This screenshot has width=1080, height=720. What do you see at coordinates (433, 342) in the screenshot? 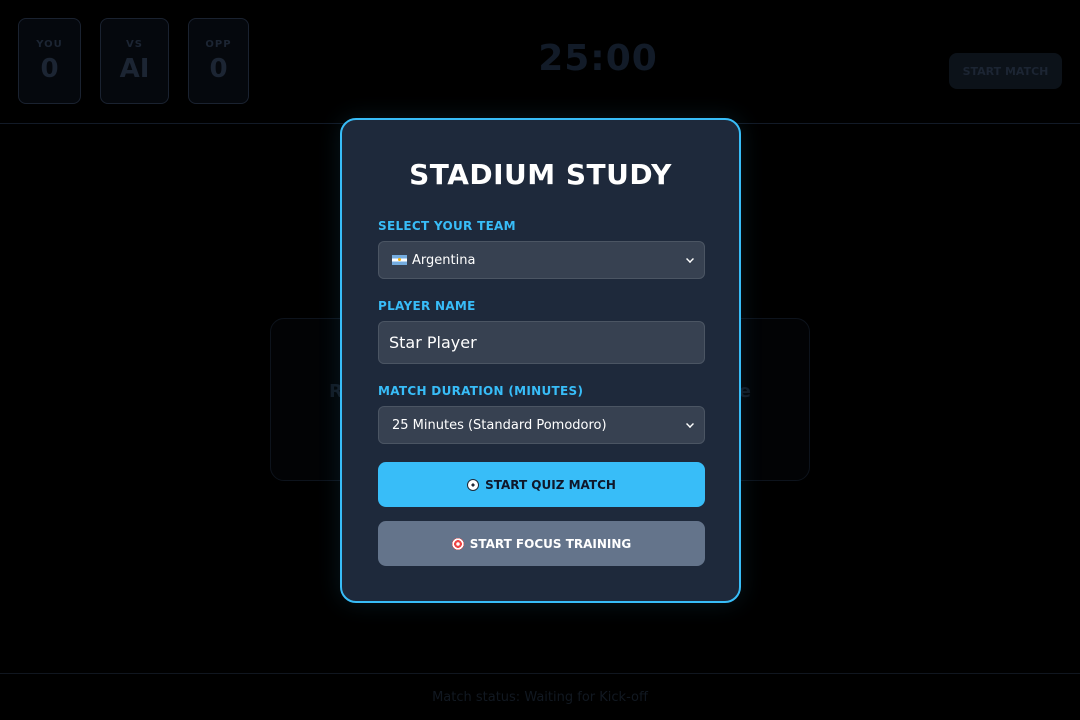
I see `player-name-value: Star Player` at bounding box center [433, 342].